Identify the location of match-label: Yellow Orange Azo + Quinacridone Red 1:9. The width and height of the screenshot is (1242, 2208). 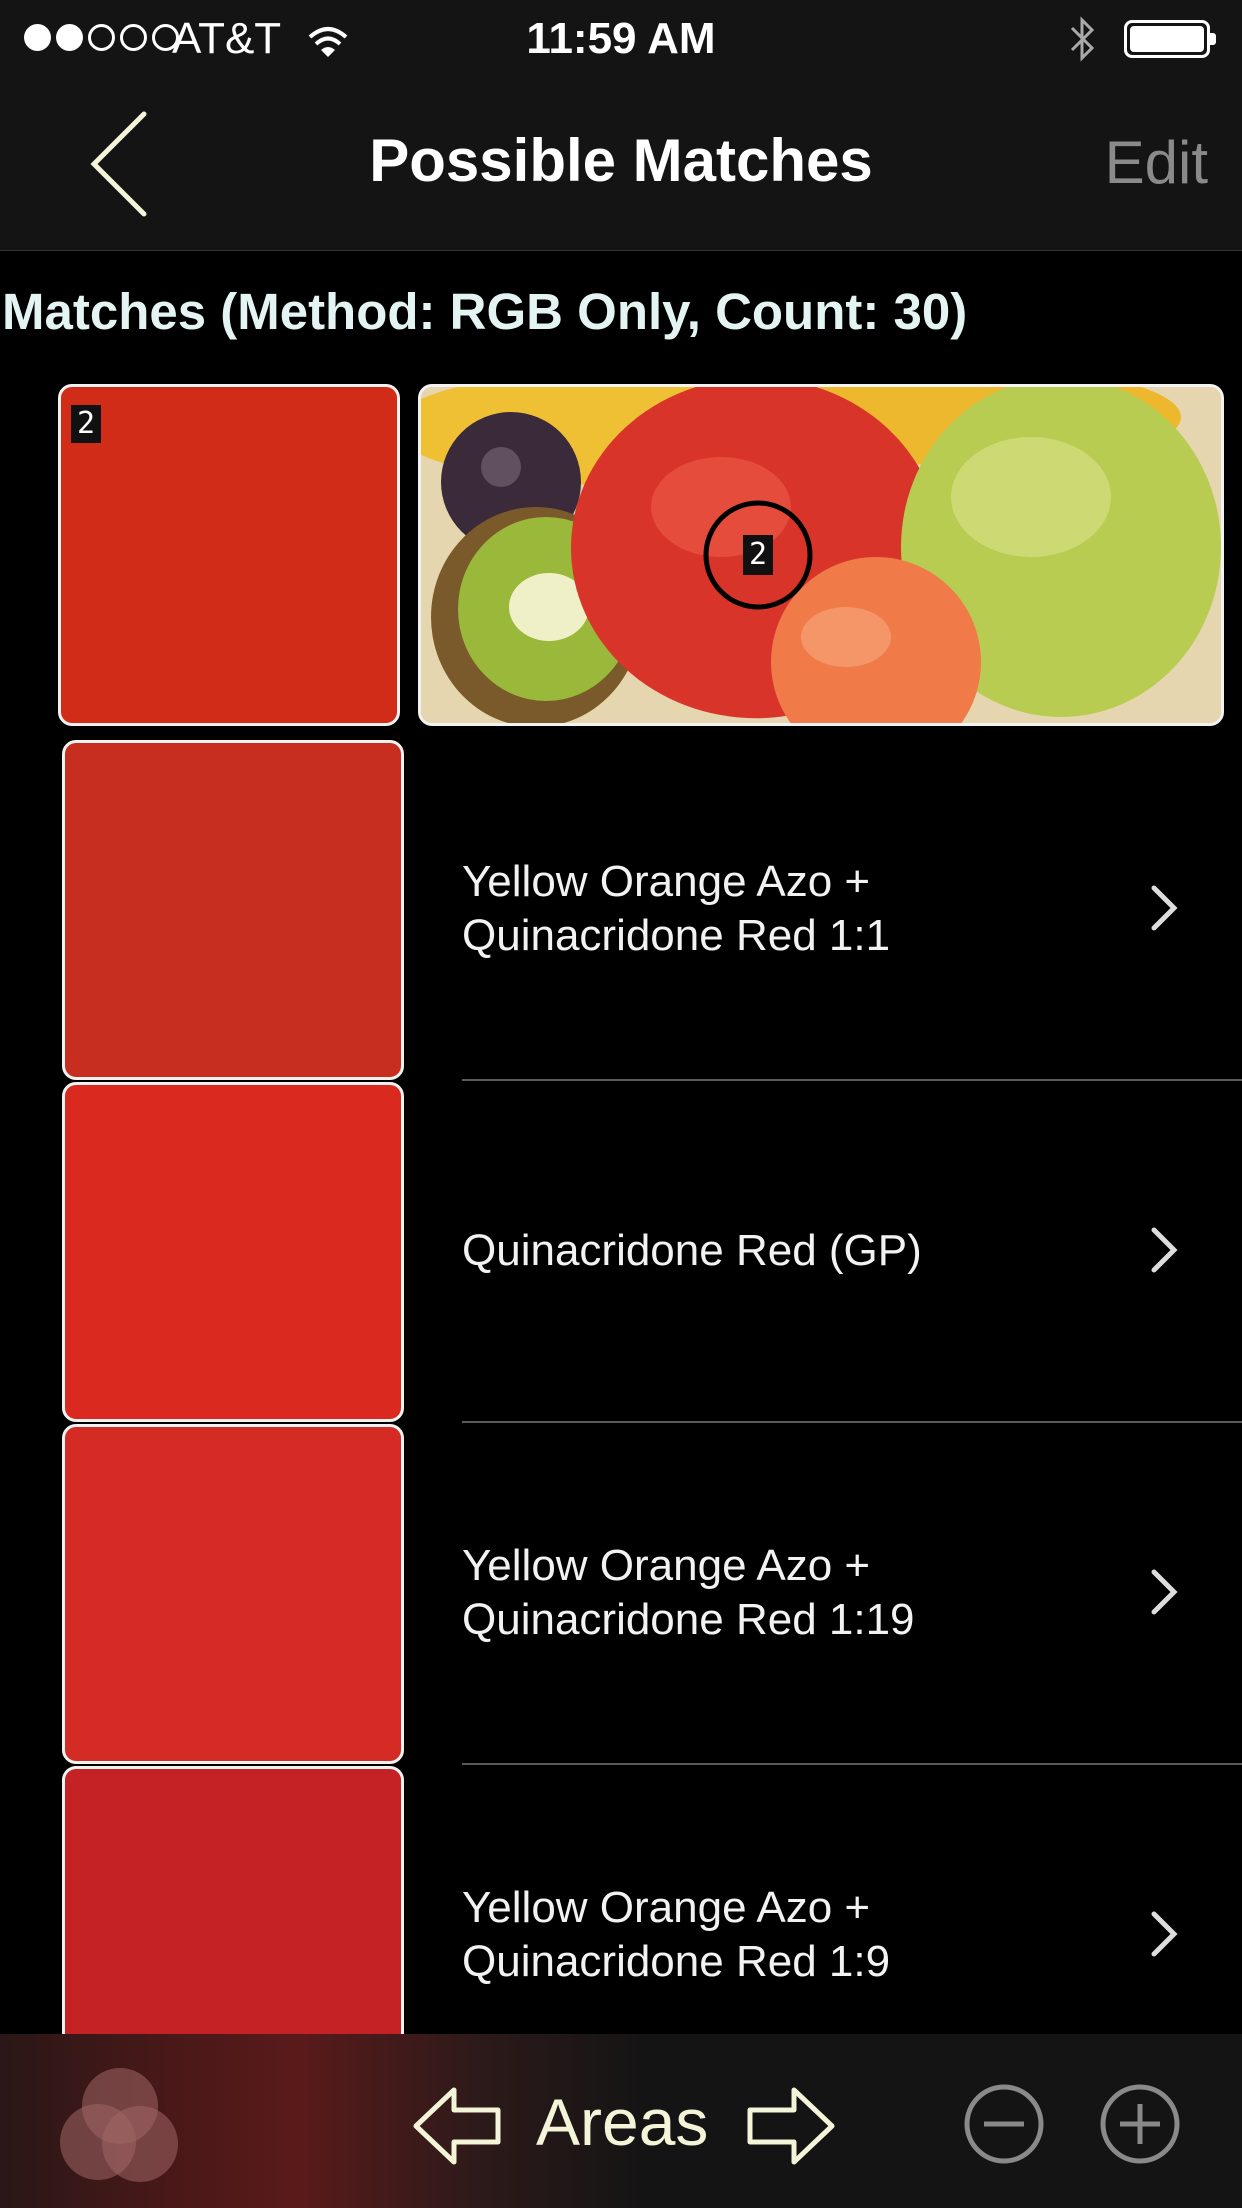
(676, 1934).